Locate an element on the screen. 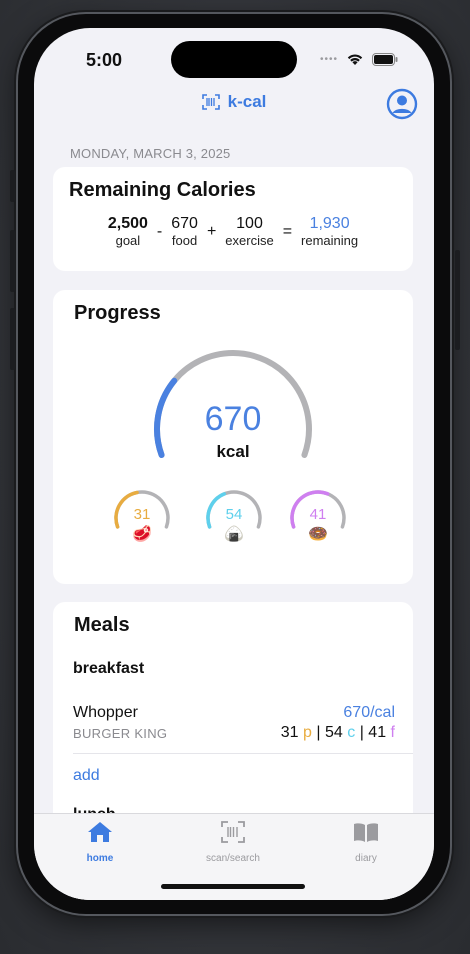  fat-value: 41 is located at coordinates (318, 514).